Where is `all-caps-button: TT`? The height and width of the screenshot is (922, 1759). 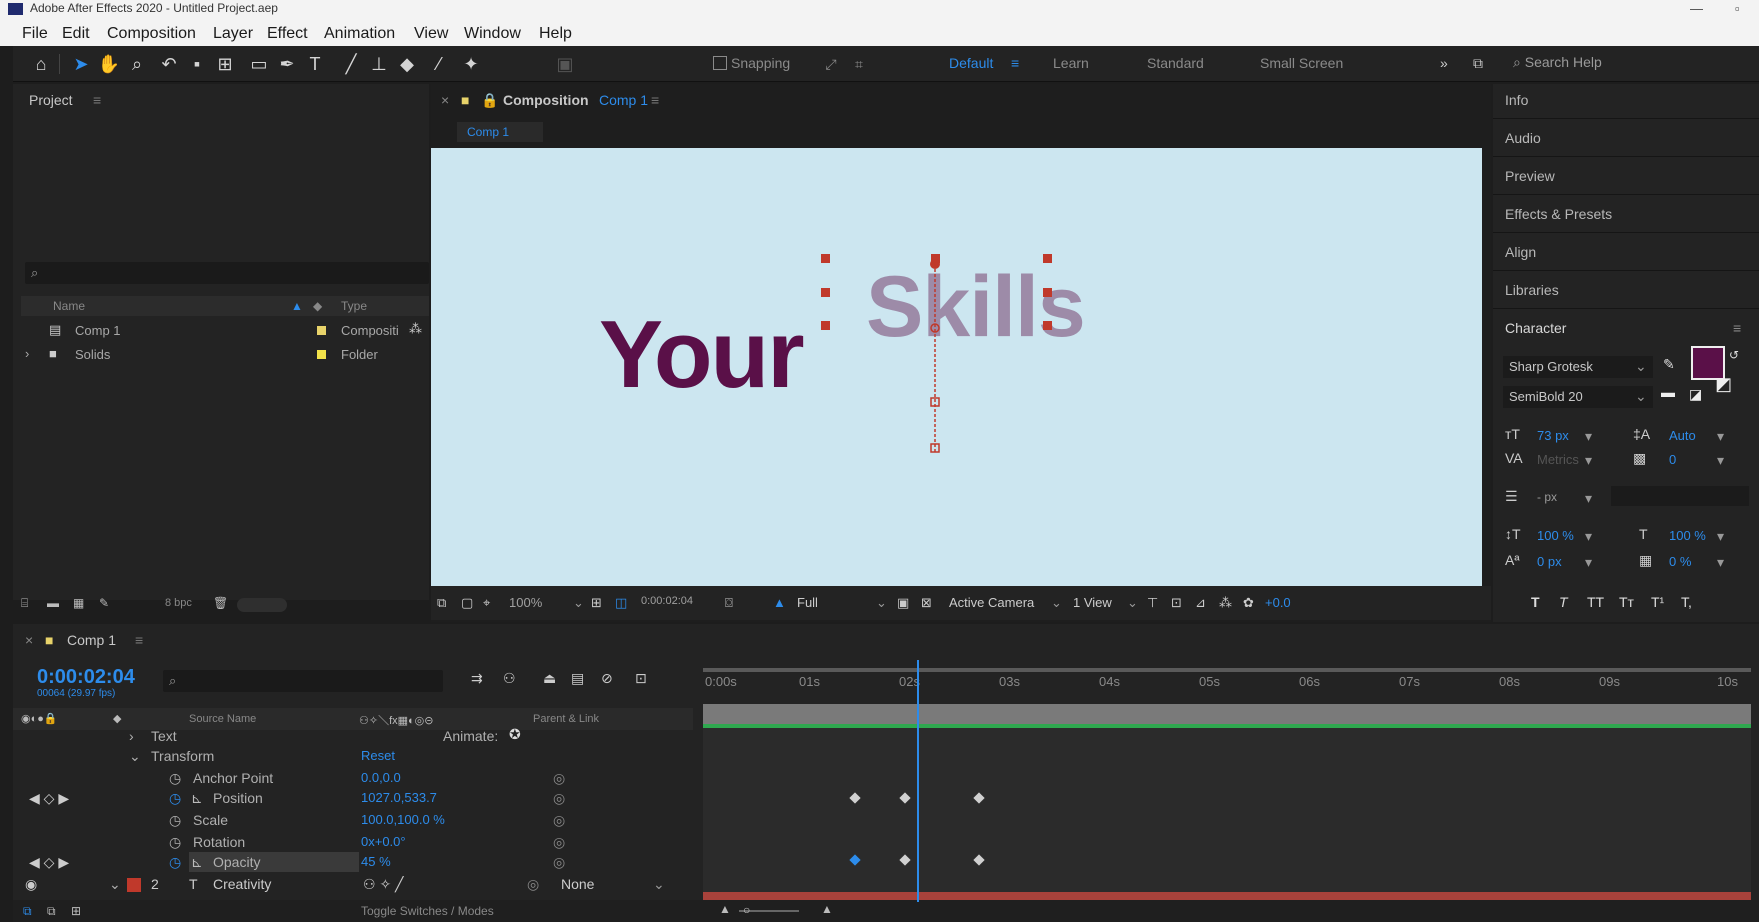 all-caps-button: TT is located at coordinates (1595, 602).